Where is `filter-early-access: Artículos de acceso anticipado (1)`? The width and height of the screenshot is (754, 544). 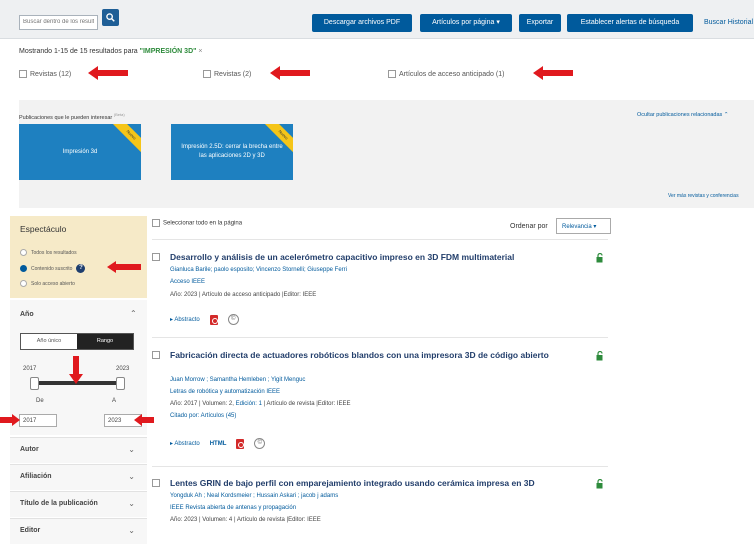
filter-early-access: Artículos de acceso anticipado (1) is located at coordinates (446, 74).